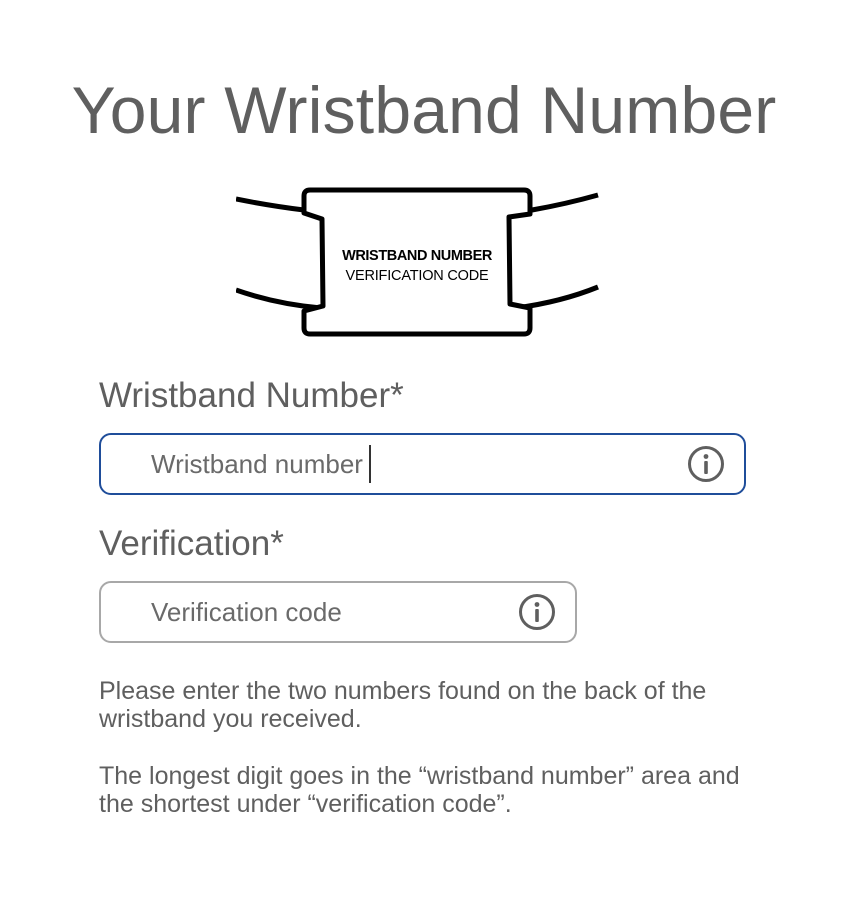 The height and width of the screenshot is (910, 848). I want to click on page-title: Your Wristband Number, so click(424, 110).